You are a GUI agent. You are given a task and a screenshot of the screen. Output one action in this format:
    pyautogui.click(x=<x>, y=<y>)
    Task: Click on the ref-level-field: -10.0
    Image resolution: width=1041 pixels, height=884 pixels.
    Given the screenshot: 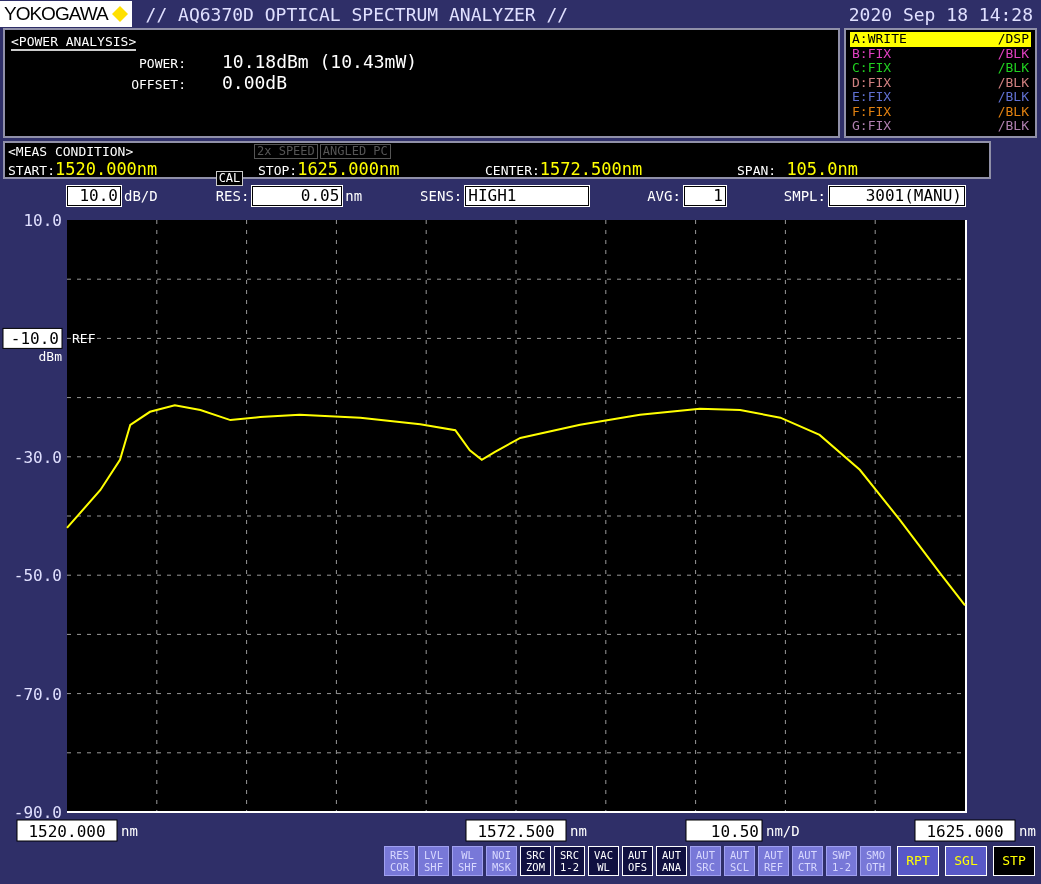 What is the action you would take?
    pyautogui.click(x=32, y=338)
    